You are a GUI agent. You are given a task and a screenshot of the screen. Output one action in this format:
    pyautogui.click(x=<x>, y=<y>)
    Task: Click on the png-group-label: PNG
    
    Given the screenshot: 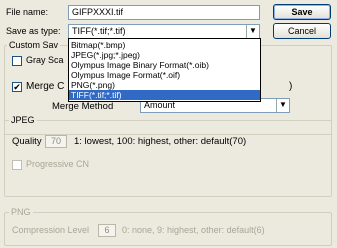 What is the action you would take?
    pyautogui.click(x=21, y=212)
    